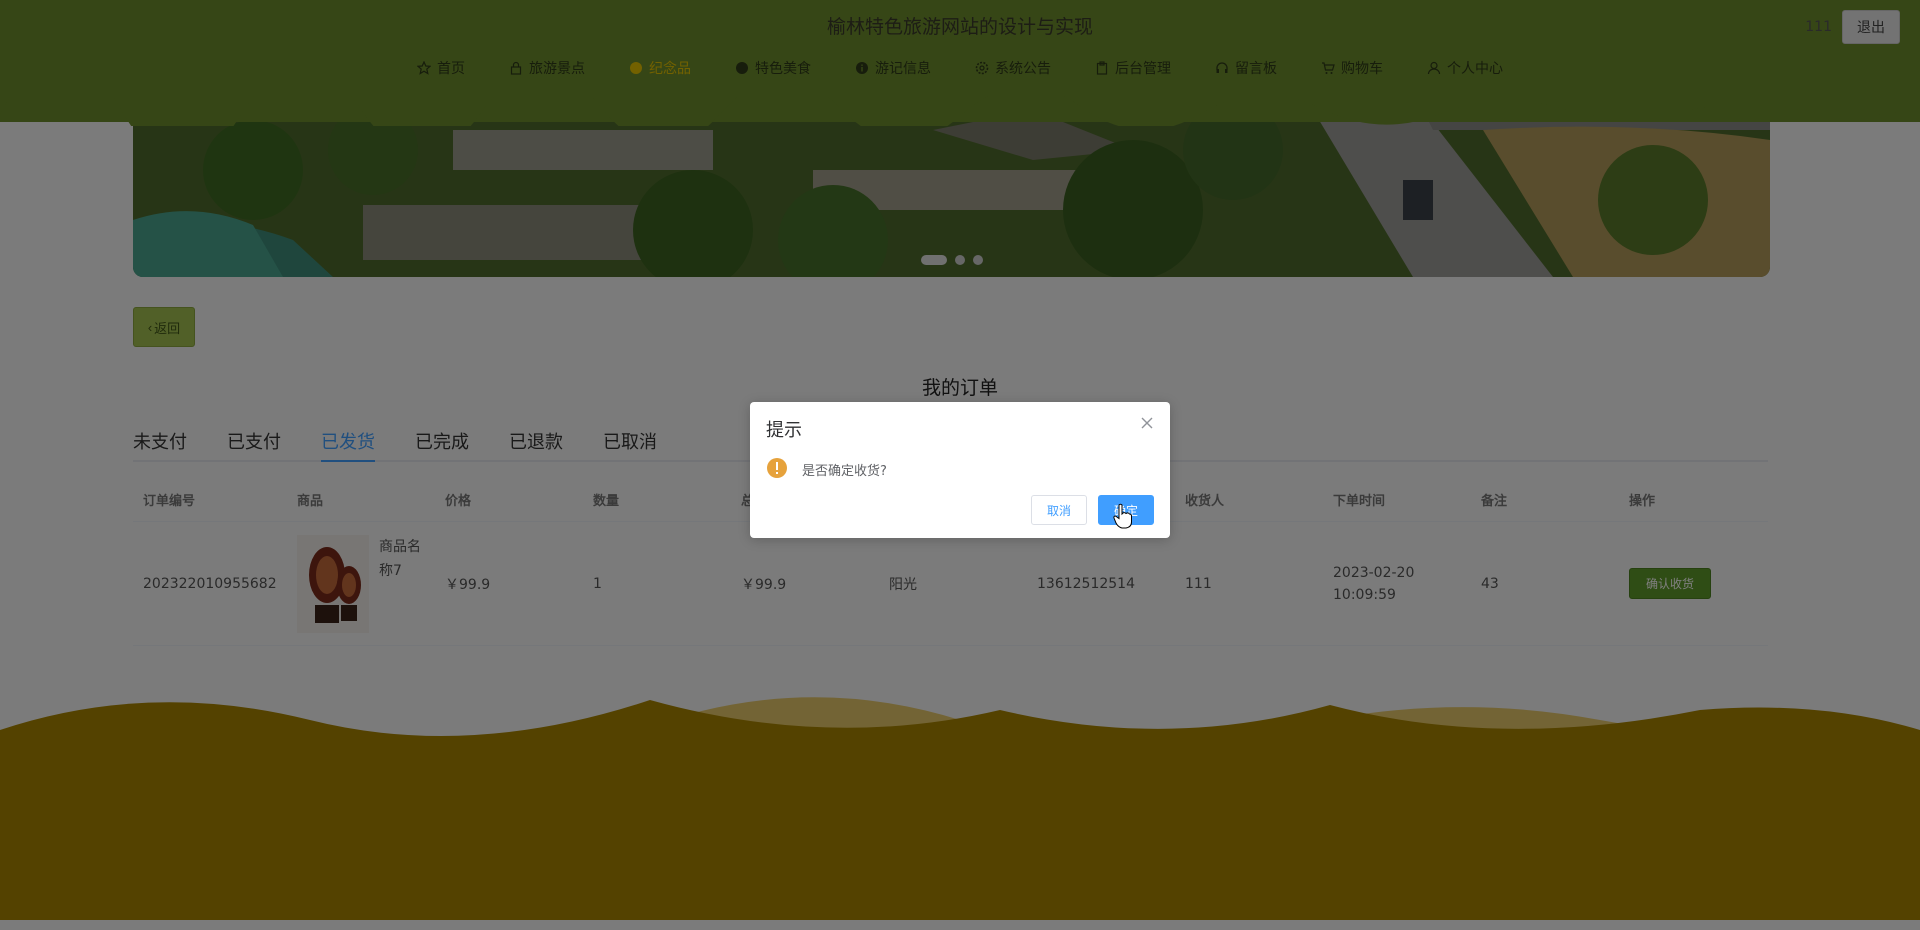 Image resolution: width=1920 pixels, height=930 pixels. What do you see at coordinates (844, 471) in the screenshot?
I see `dialog-message: 是否确定收货?` at bounding box center [844, 471].